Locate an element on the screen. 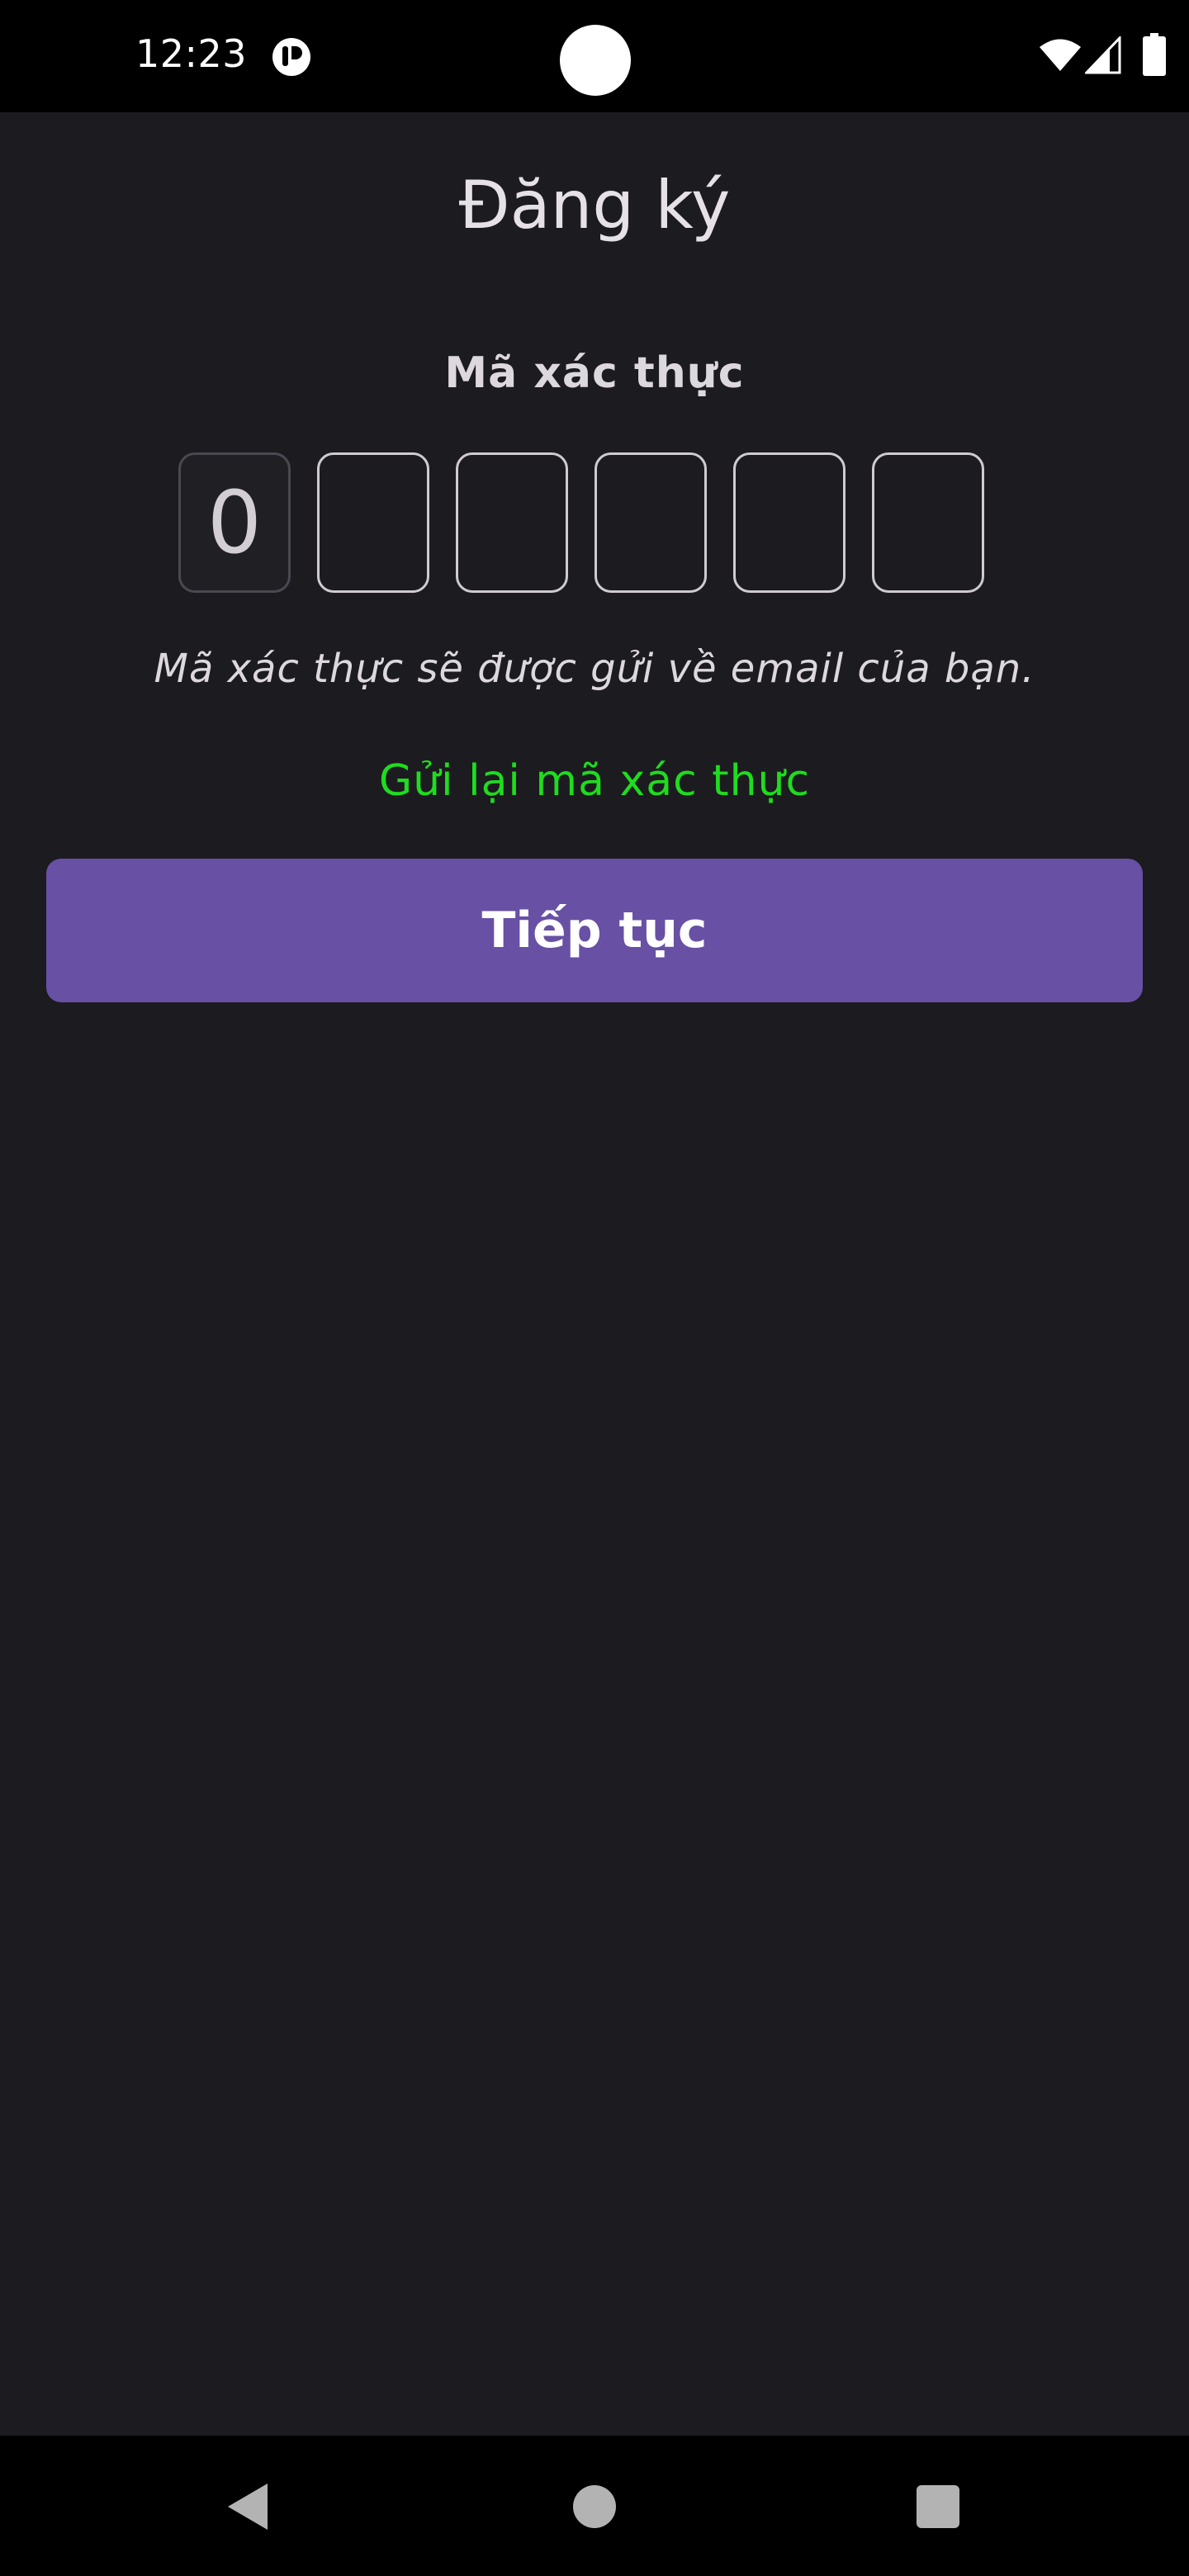  status-time: 12:23 is located at coordinates (191, 53).